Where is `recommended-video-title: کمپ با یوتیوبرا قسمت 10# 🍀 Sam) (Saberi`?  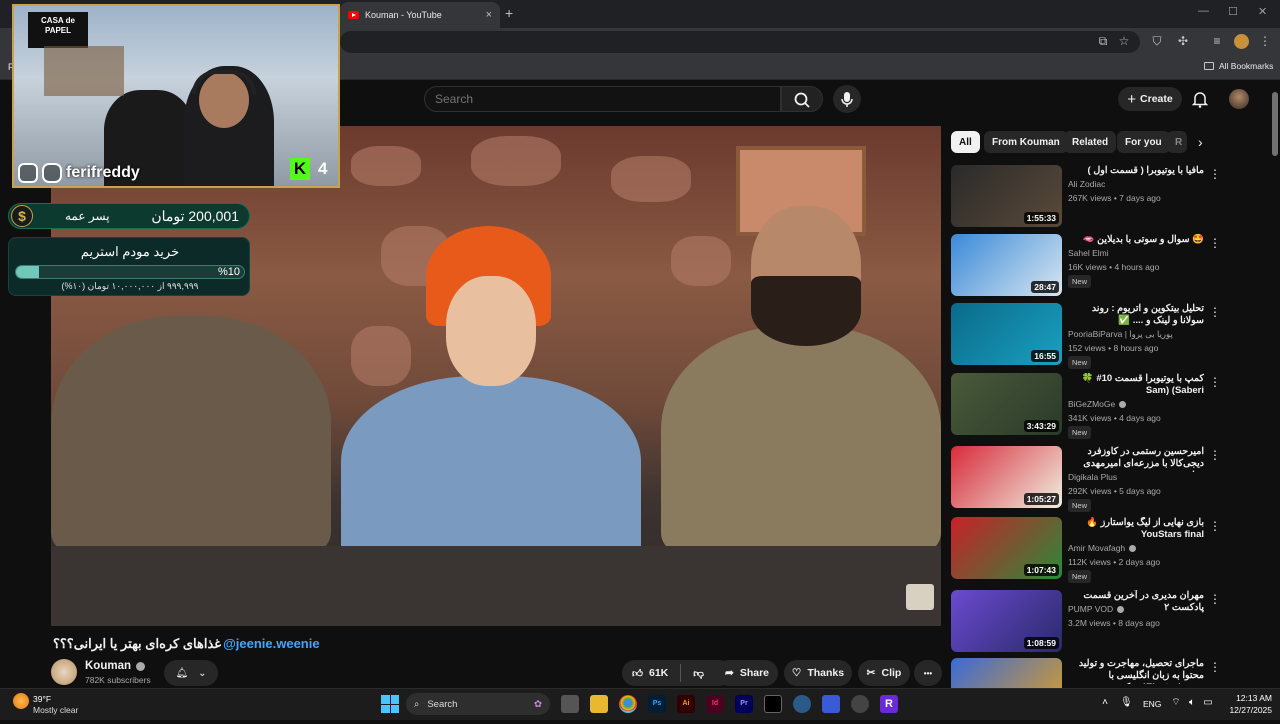 recommended-video-title: کمپ با یوتیوبرا قسمت 10# 🍀 Sam) (Saberi is located at coordinates (1136, 385).